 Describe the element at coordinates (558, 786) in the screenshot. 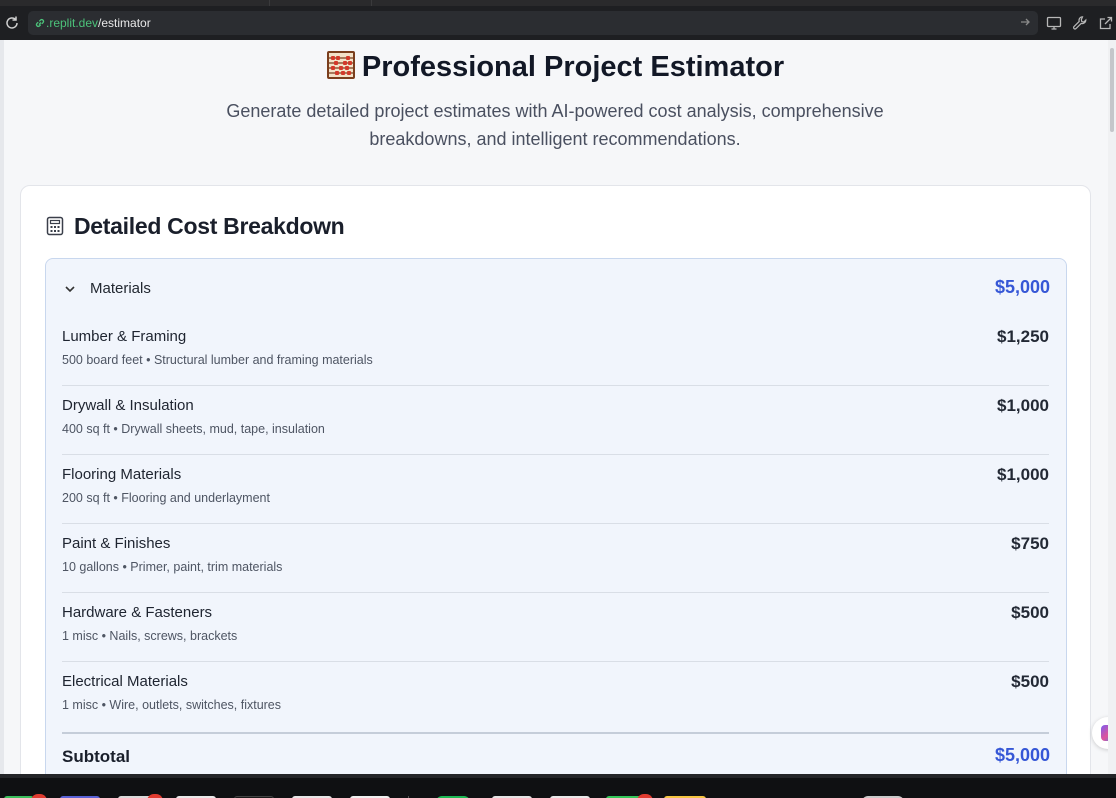

I see `os-dock` at that location.